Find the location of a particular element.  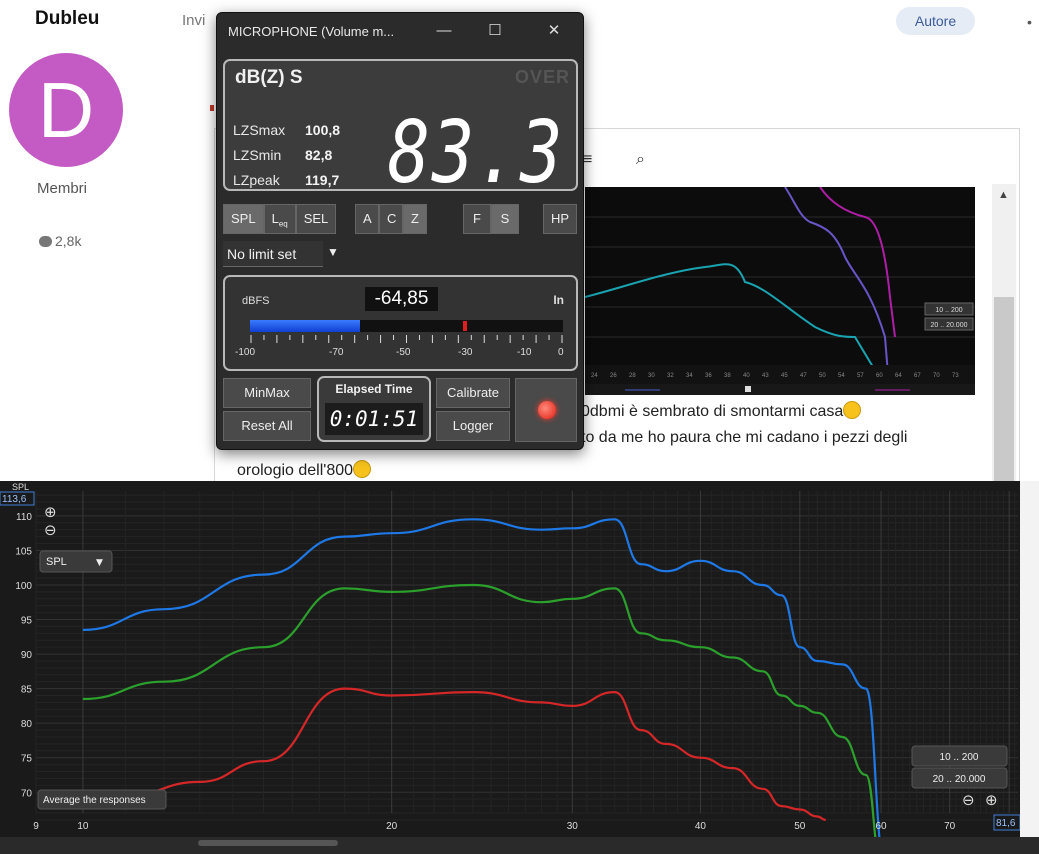

limit-select: No limit set is located at coordinates (273, 254).